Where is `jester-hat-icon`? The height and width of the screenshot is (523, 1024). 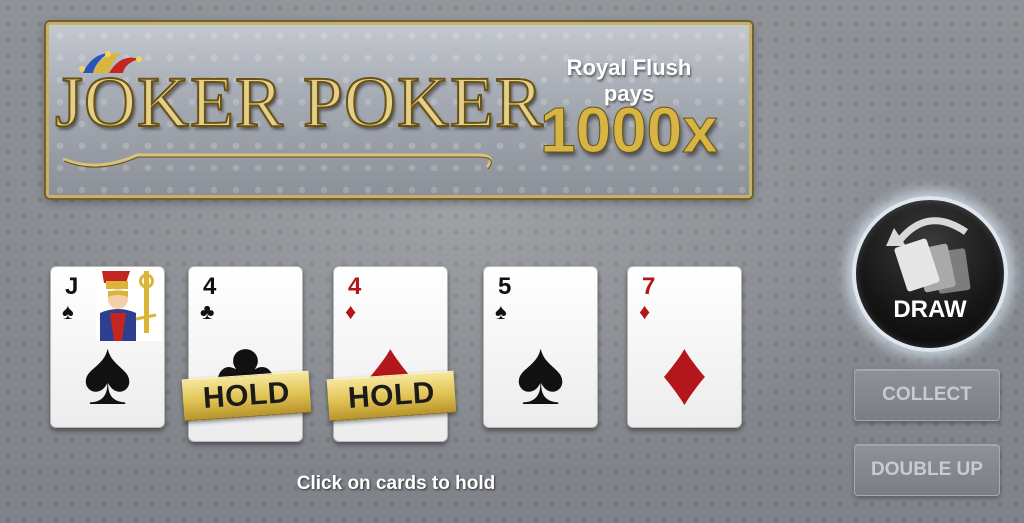 jester-hat-icon is located at coordinates (110, 62).